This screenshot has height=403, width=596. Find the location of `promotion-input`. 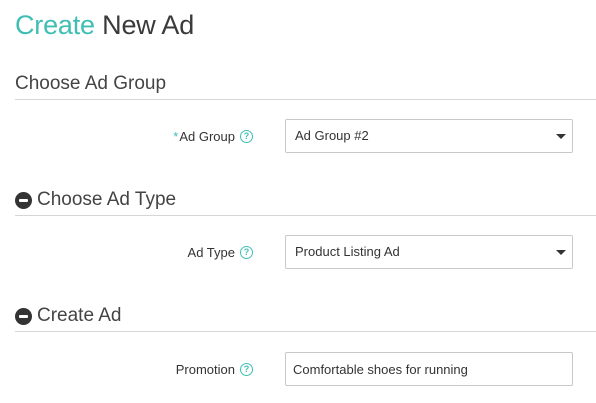

promotion-input is located at coordinates (429, 369).